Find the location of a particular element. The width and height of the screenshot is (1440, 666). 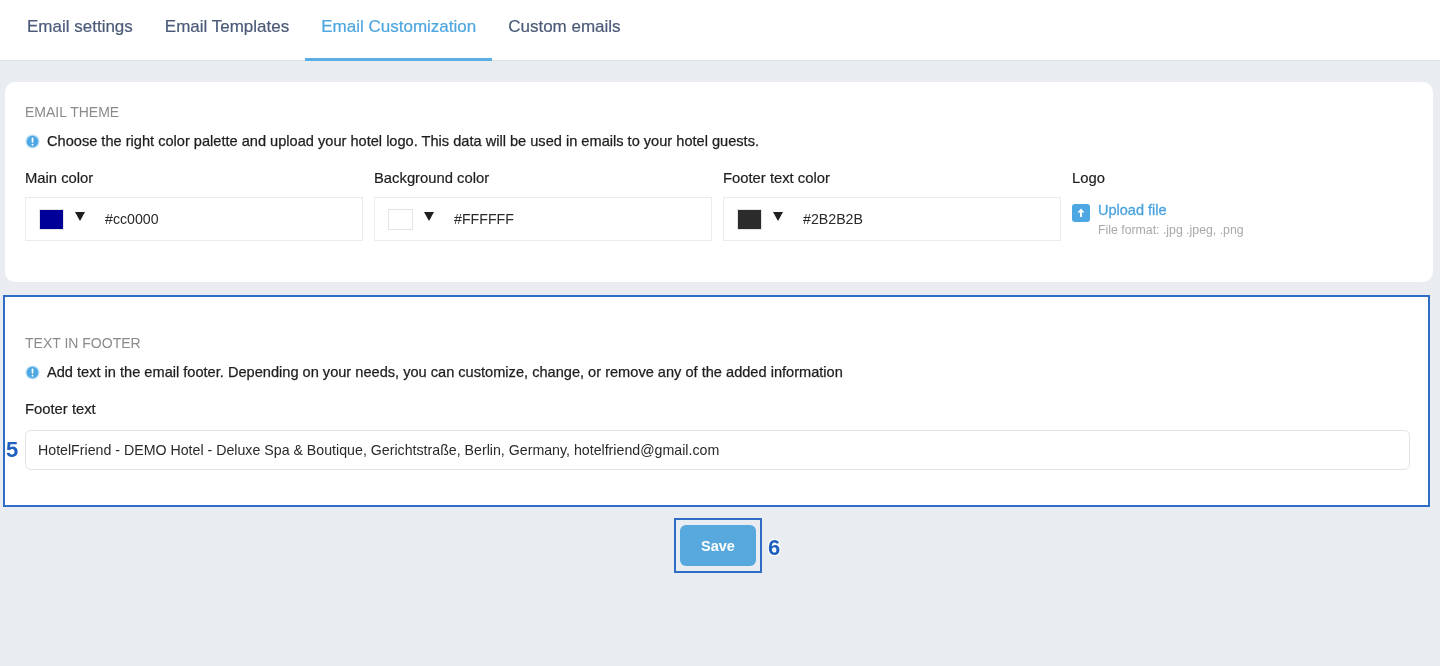

color-field: #FFFFFF is located at coordinates (543, 219).